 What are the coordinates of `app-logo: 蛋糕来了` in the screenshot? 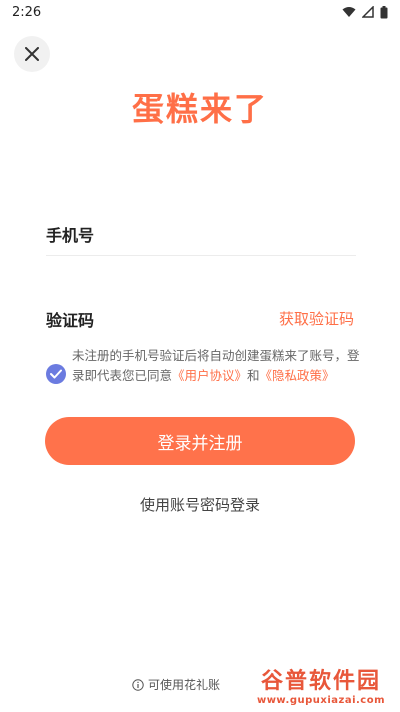 It's located at (199, 109).